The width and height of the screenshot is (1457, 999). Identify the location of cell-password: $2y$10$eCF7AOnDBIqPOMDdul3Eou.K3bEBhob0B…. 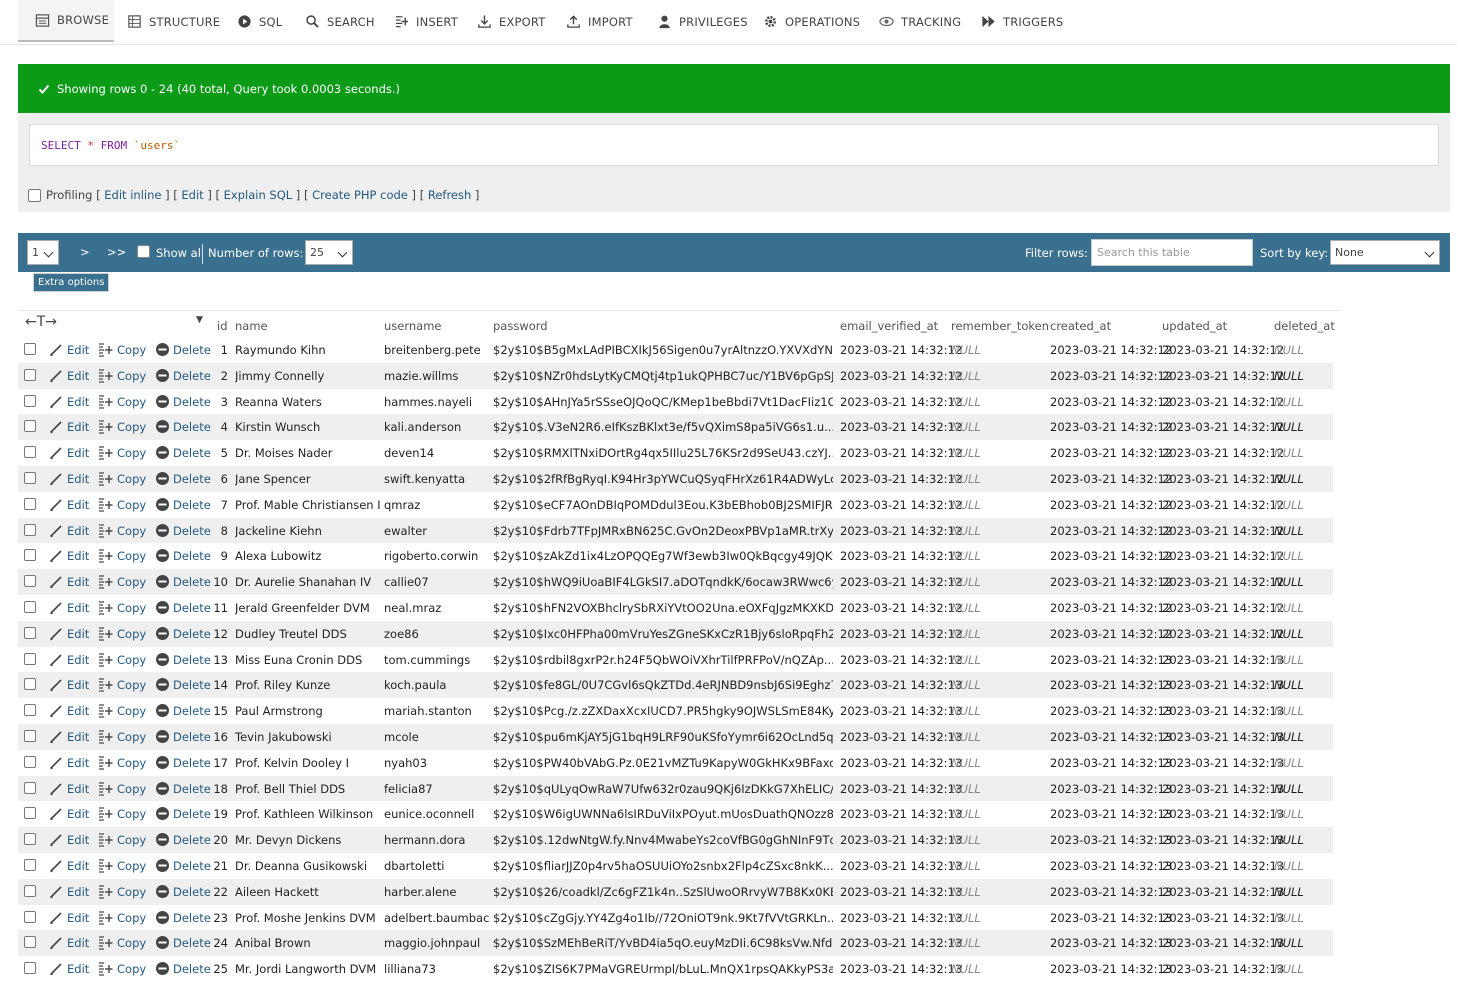
(663, 505).